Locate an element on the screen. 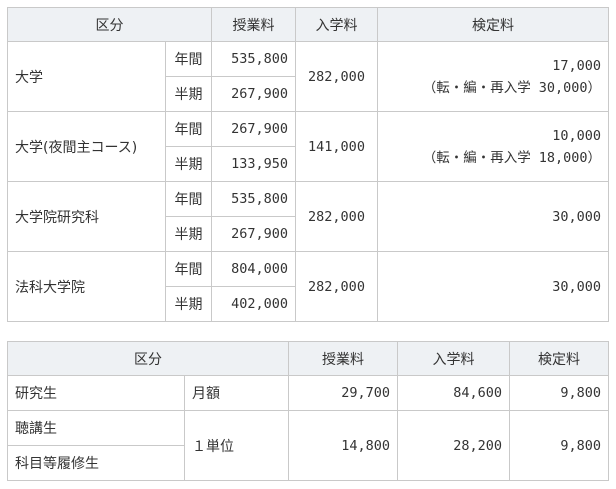 The image size is (616, 489). table-row: 法科大学院 年間 804,000 282,000 30,000 is located at coordinates (308, 286).